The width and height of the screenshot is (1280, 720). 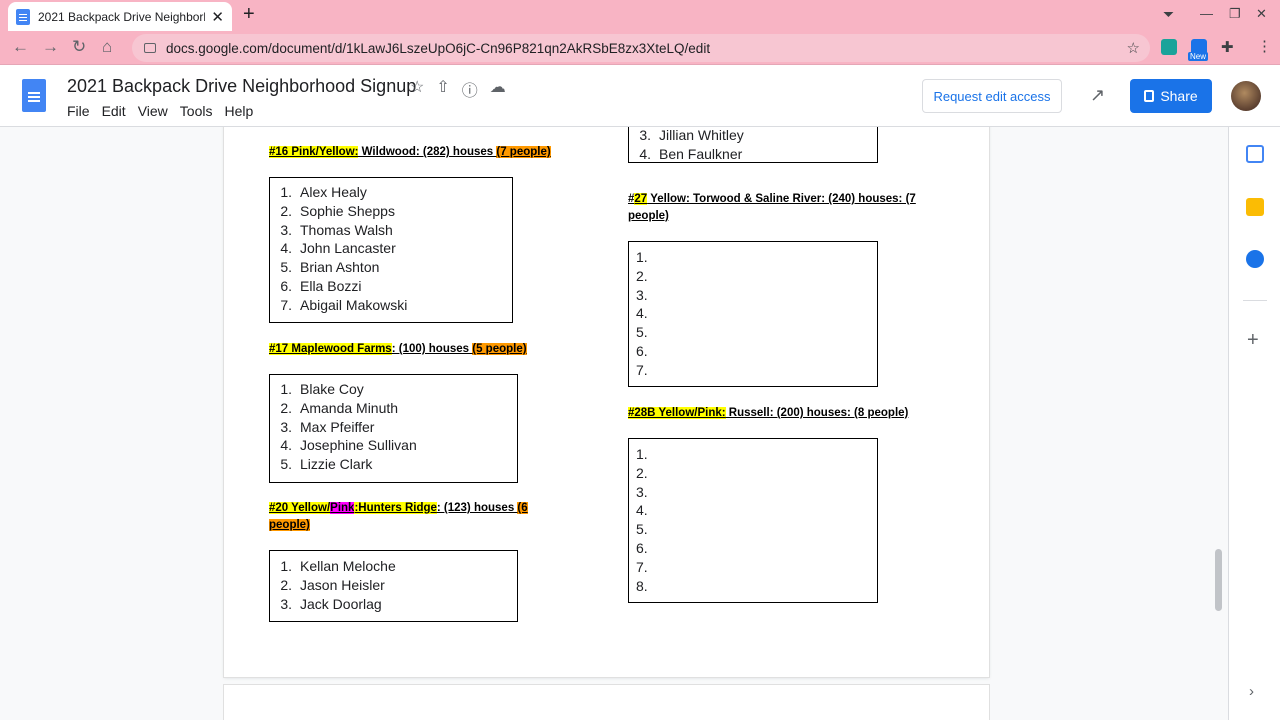 What do you see at coordinates (326, 464) in the screenshot?
I see `list-item: 5. Lizzie Clark` at bounding box center [326, 464].